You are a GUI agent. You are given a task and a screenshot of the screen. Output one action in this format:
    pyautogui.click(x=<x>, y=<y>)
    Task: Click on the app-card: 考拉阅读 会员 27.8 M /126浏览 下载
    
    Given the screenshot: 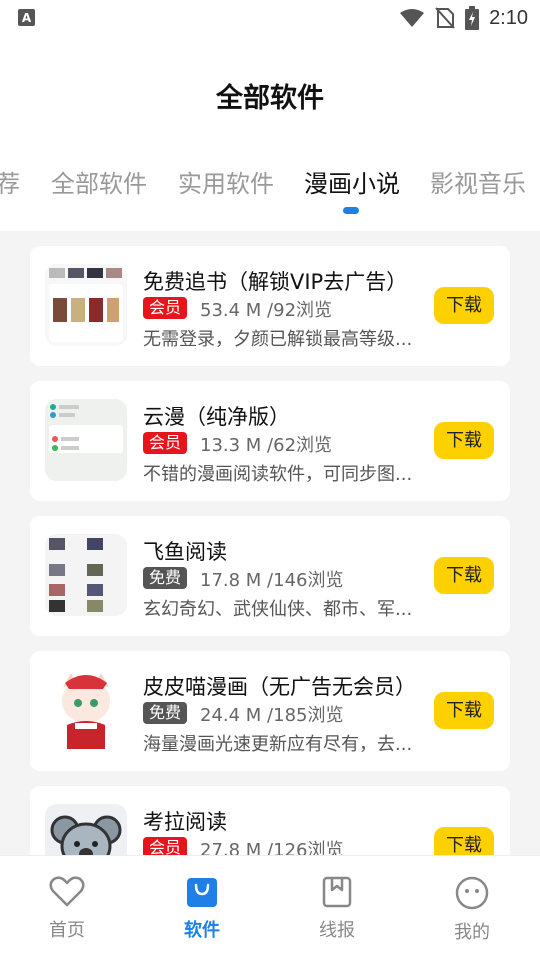 What is the action you would take?
    pyautogui.click(x=270, y=820)
    